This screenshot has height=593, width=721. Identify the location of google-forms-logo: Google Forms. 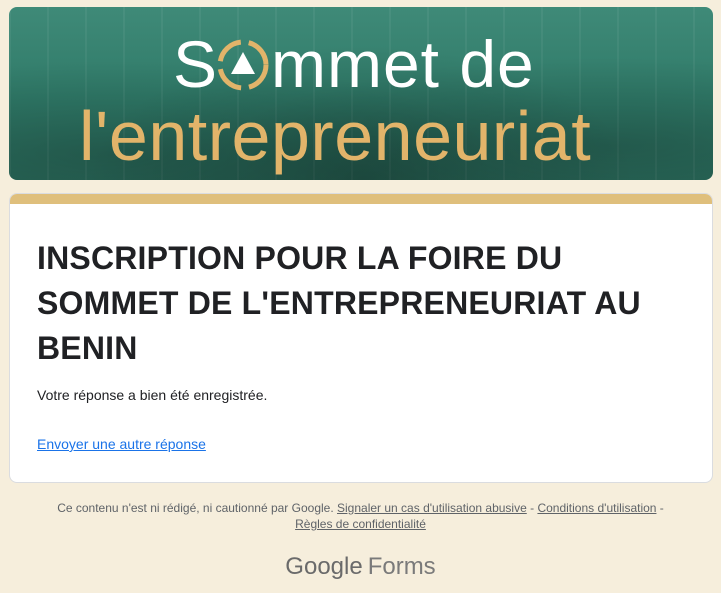
(360, 567).